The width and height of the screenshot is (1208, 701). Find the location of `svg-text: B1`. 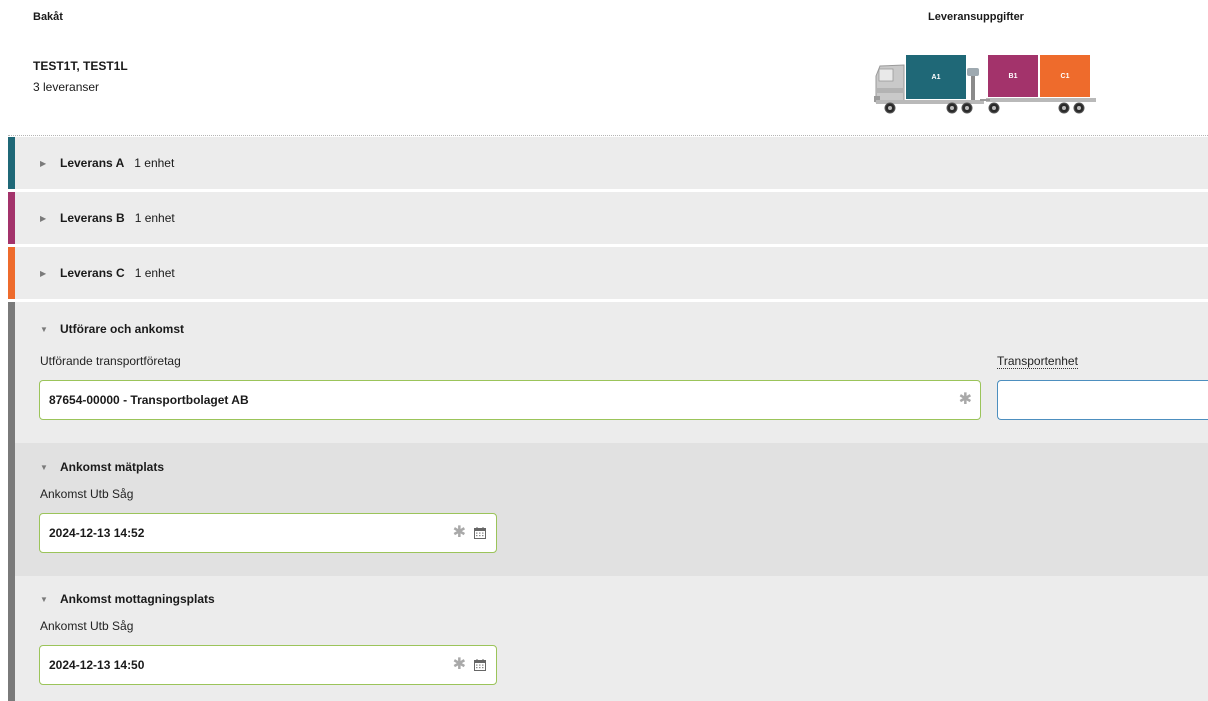

svg-text: B1 is located at coordinates (1013, 76).